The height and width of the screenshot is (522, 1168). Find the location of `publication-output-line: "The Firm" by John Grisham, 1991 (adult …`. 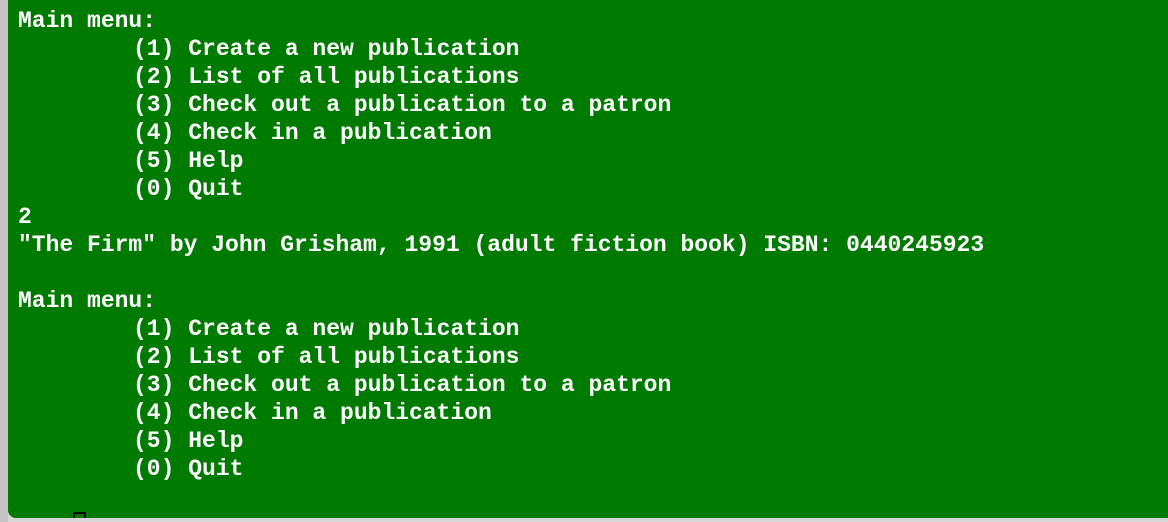

publication-output-line: "The Firm" by John Grisham, 1991 (adult … is located at coordinates (501, 245).